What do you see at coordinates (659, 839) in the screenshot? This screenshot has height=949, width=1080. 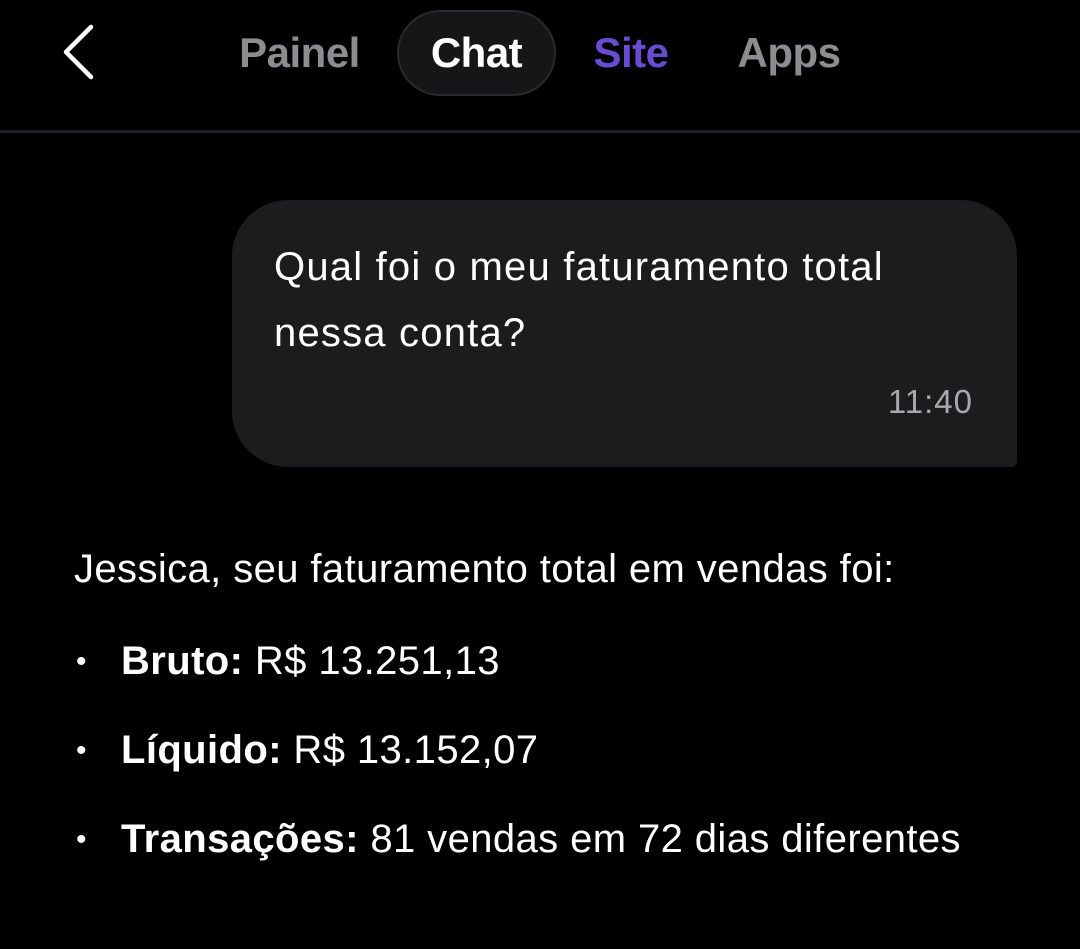 I see `list-item-value: 81 vendas em 72 dias diferentes` at bounding box center [659, 839].